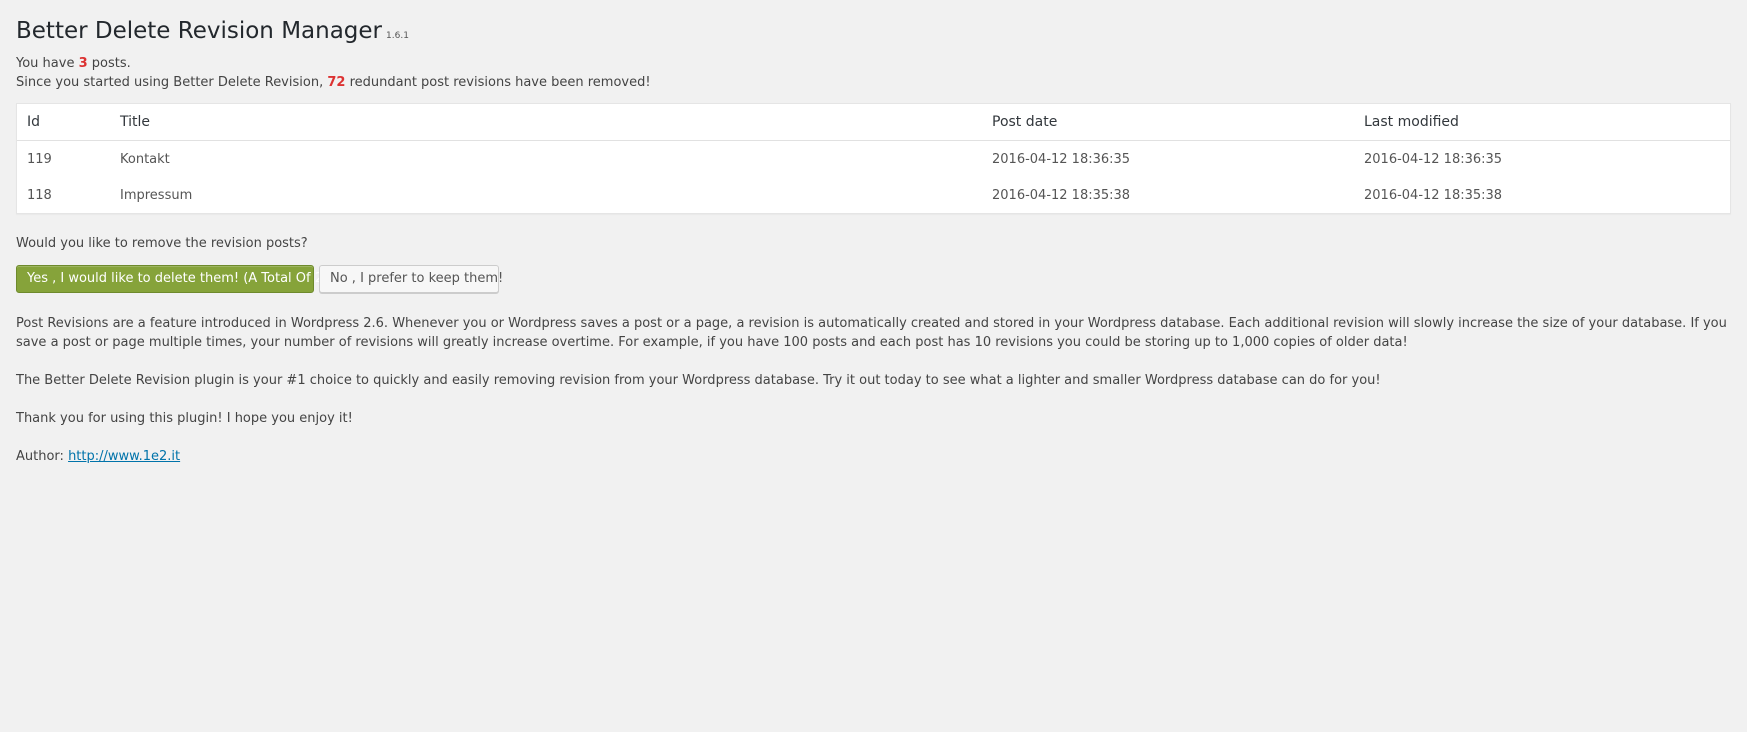 The image size is (1747, 732). I want to click on cell-title: Kontakt, so click(145, 159).